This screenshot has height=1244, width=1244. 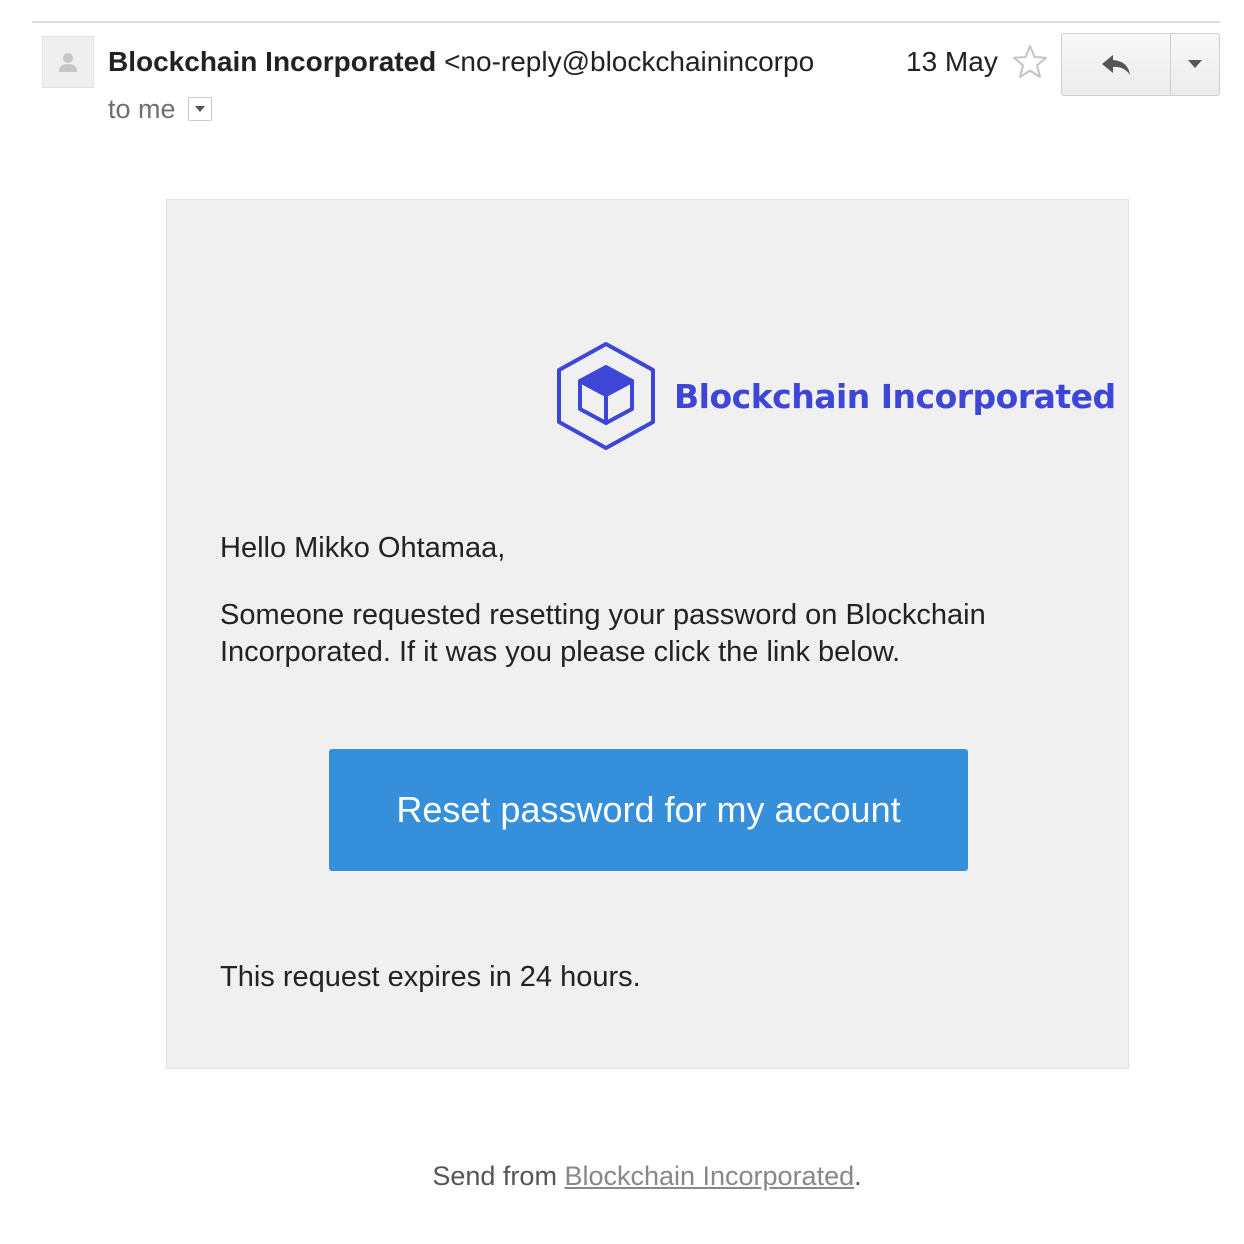 What do you see at coordinates (272, 61) in the screenshot?
I see `sender-name: Blockchain Incorporated` at bounding box center [272, 61].